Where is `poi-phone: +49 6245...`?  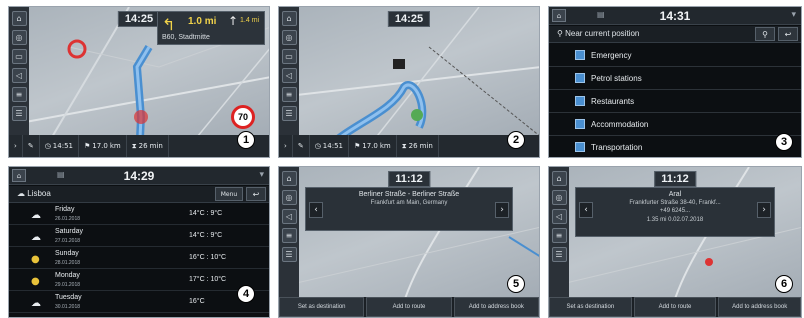 poi-phone: +49 6245... is located at coordinates (675, 211).